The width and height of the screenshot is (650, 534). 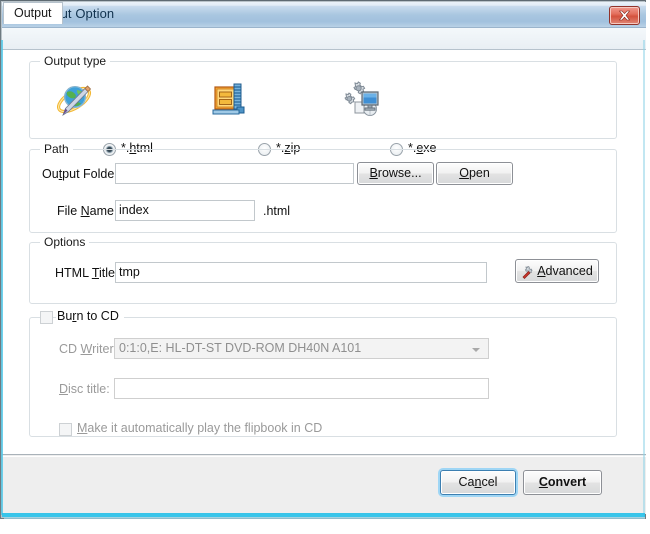 I want to click on chevron-down-icon, so click(x=476, y=350).